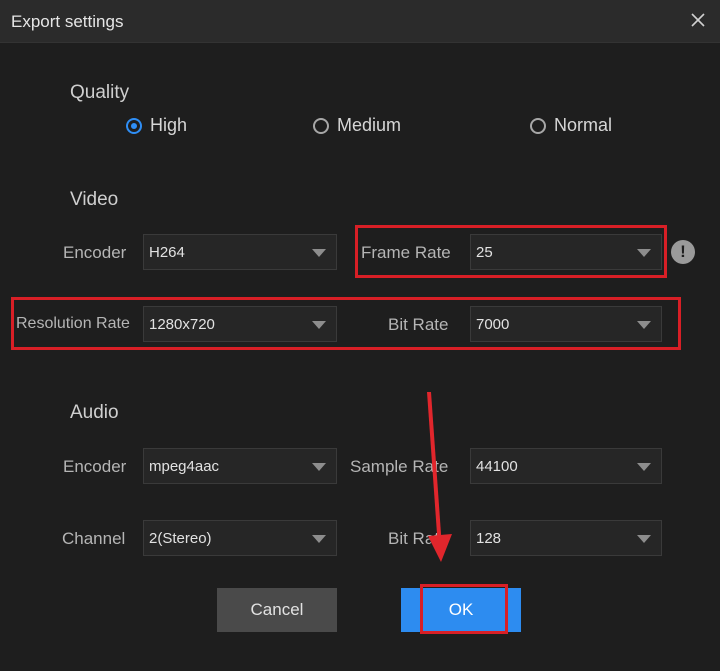 This screenshot has height=671, width=720. I want to click on ok-button-highlight-box, so click(464, 609).